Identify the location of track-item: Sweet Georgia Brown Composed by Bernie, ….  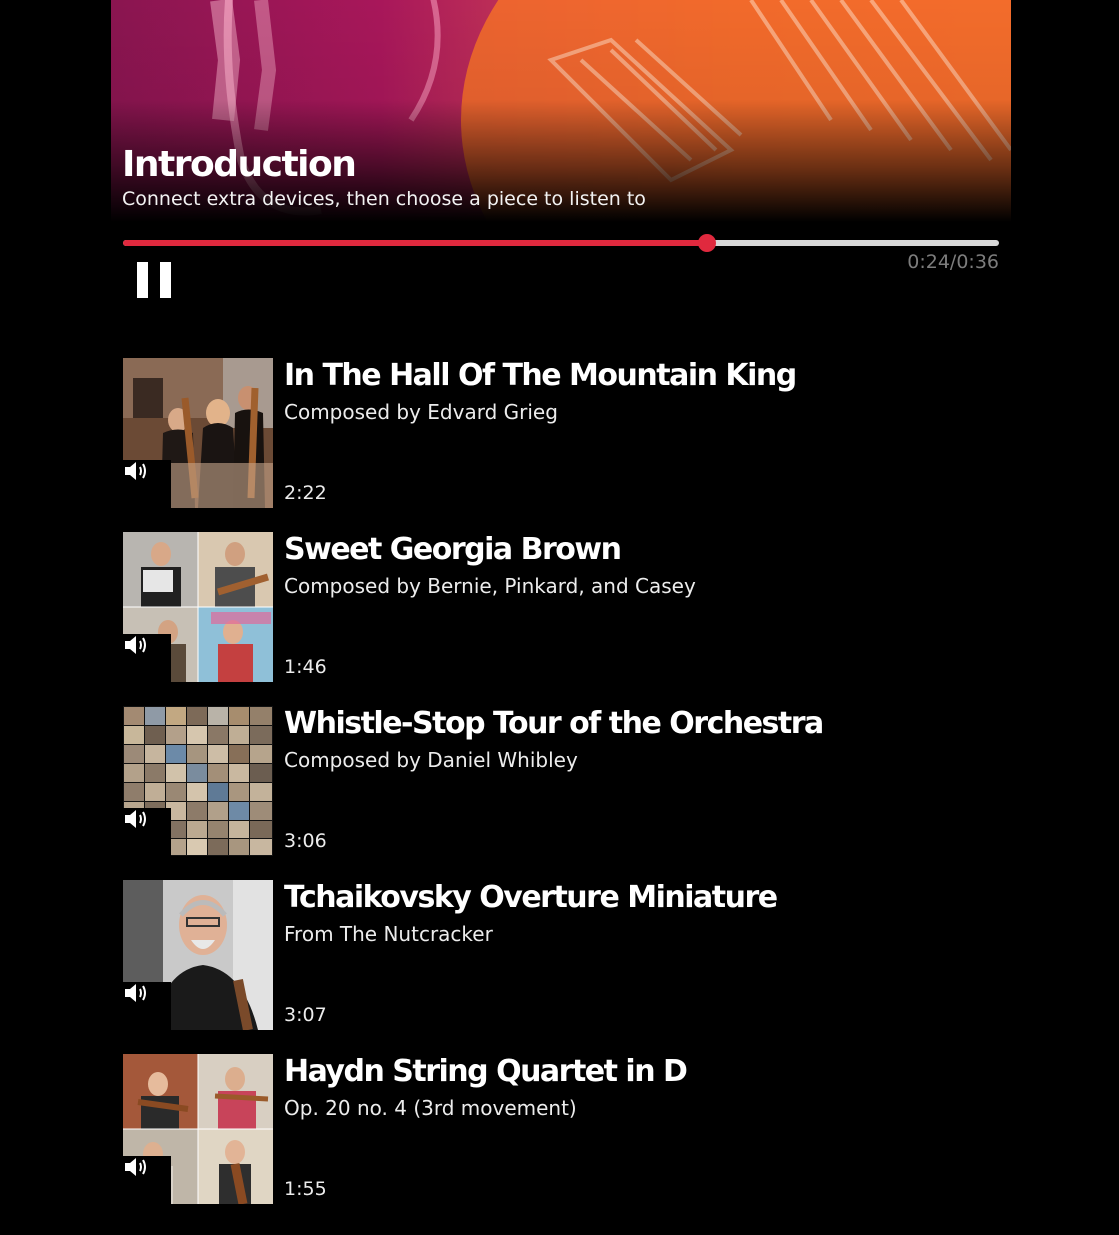
(561, 607).